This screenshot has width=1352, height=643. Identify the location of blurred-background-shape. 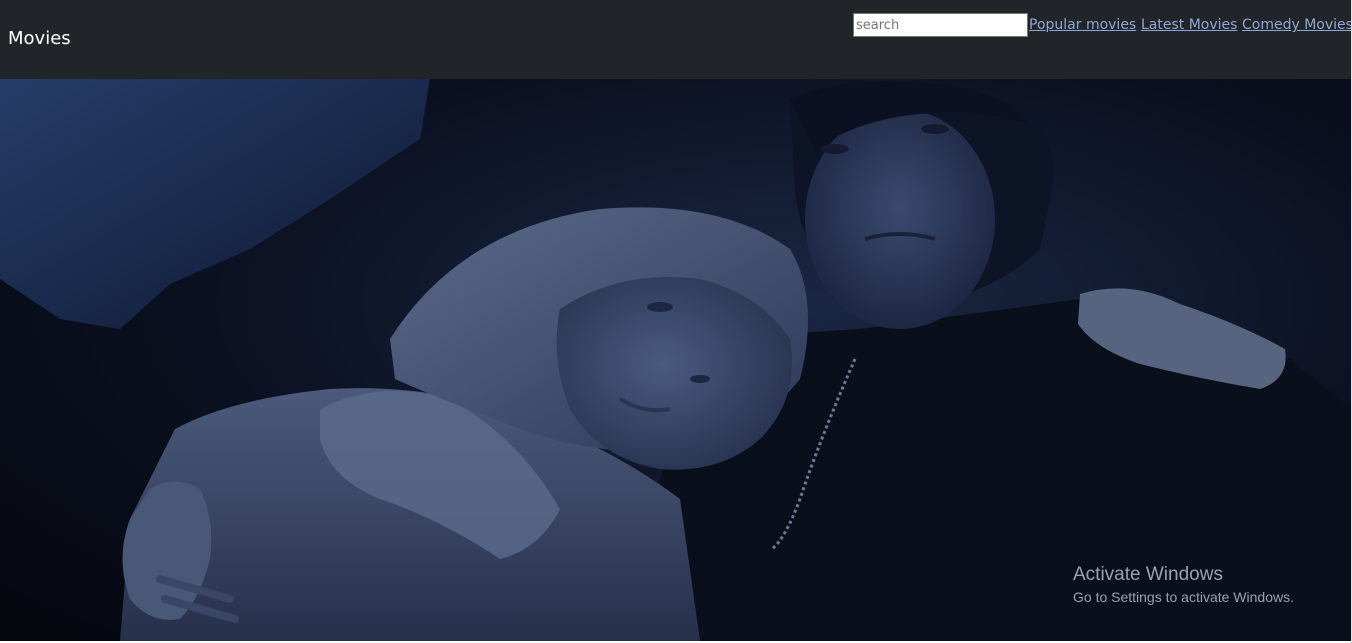
(215, 204).